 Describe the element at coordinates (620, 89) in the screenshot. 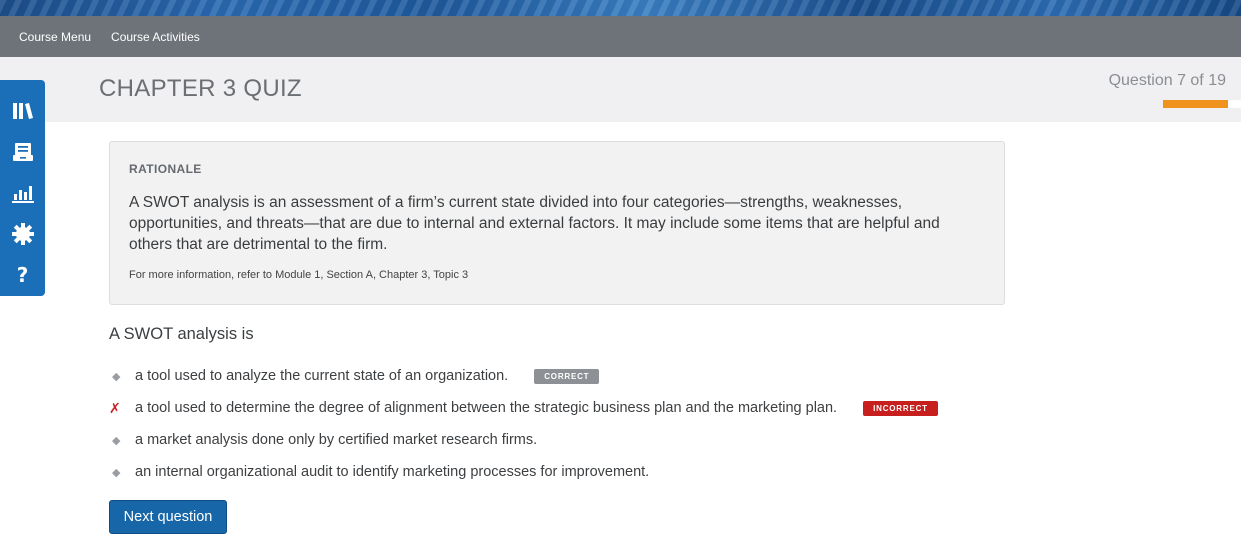

I see `quiz-header: CHAPTER 3 QUIZ Question 7 of 19` at that location.